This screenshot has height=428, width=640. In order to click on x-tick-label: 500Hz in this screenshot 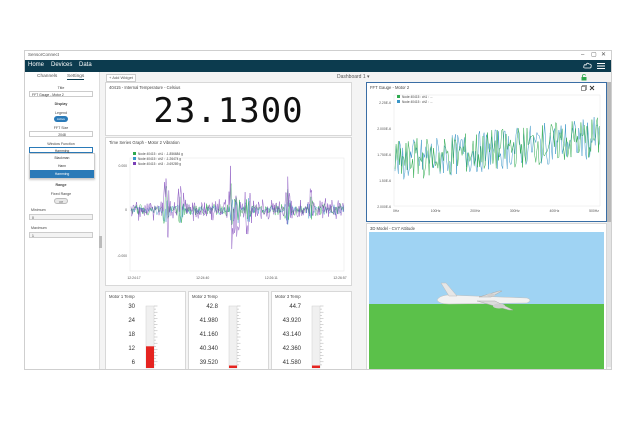, I will do `click(594, 211)`.